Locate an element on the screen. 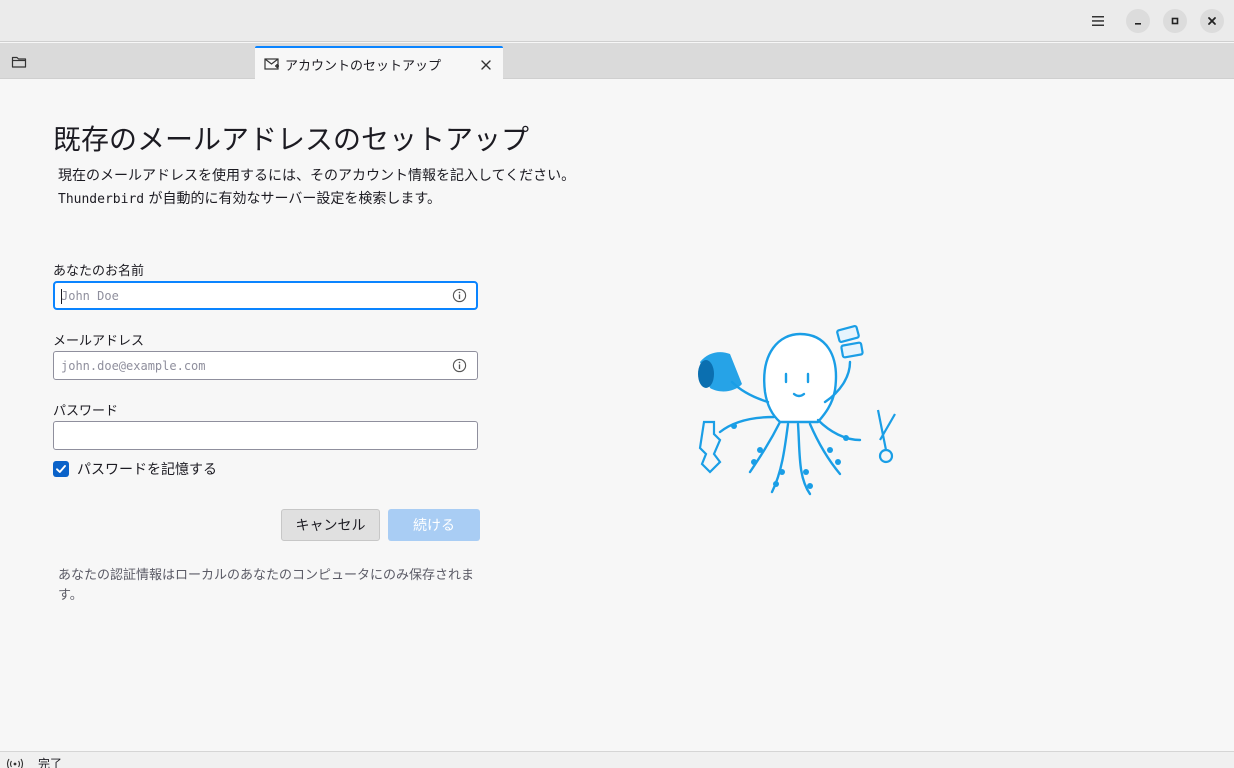  privacy-note: あなたの認証情報はローカルのあなたのコンピュータにのみ保存されます。 is located at coordinates (266, 585).